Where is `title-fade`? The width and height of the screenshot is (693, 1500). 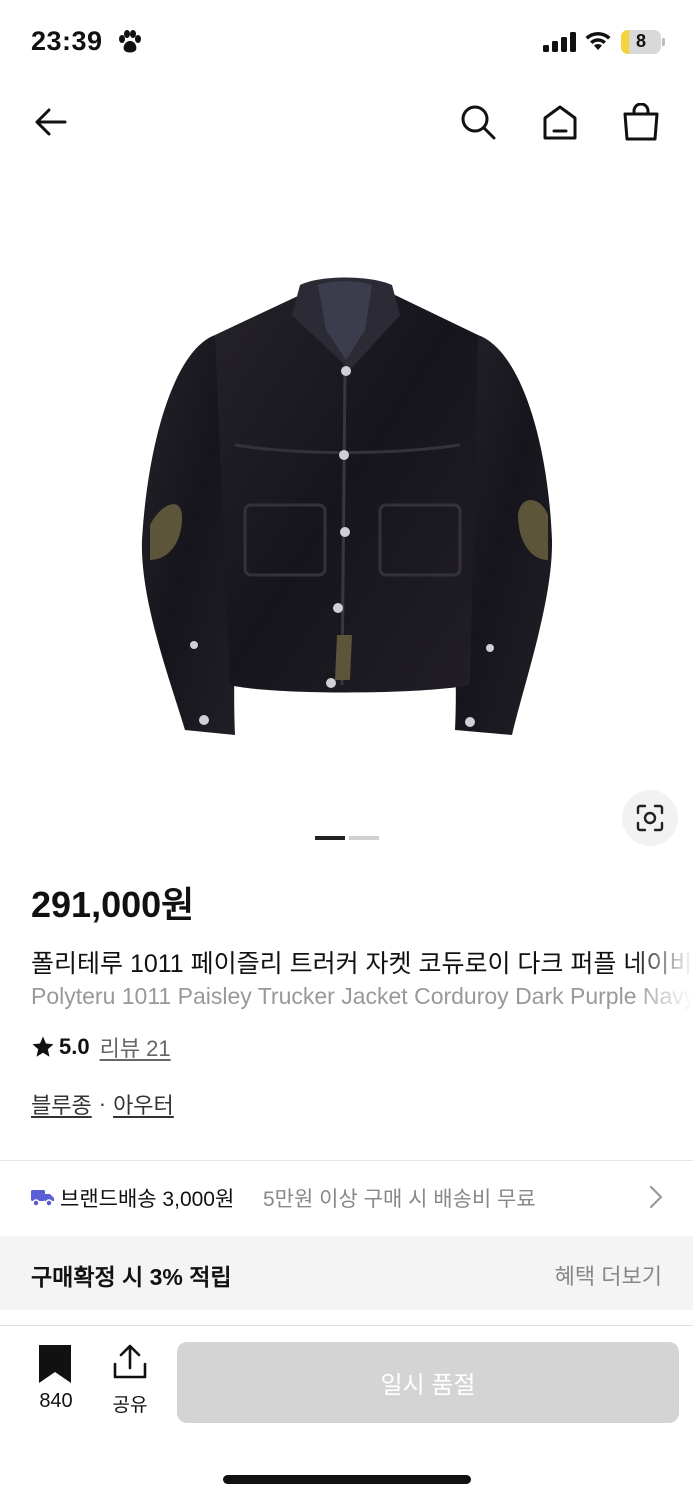 title-fade is located at coordinates (663, 980).